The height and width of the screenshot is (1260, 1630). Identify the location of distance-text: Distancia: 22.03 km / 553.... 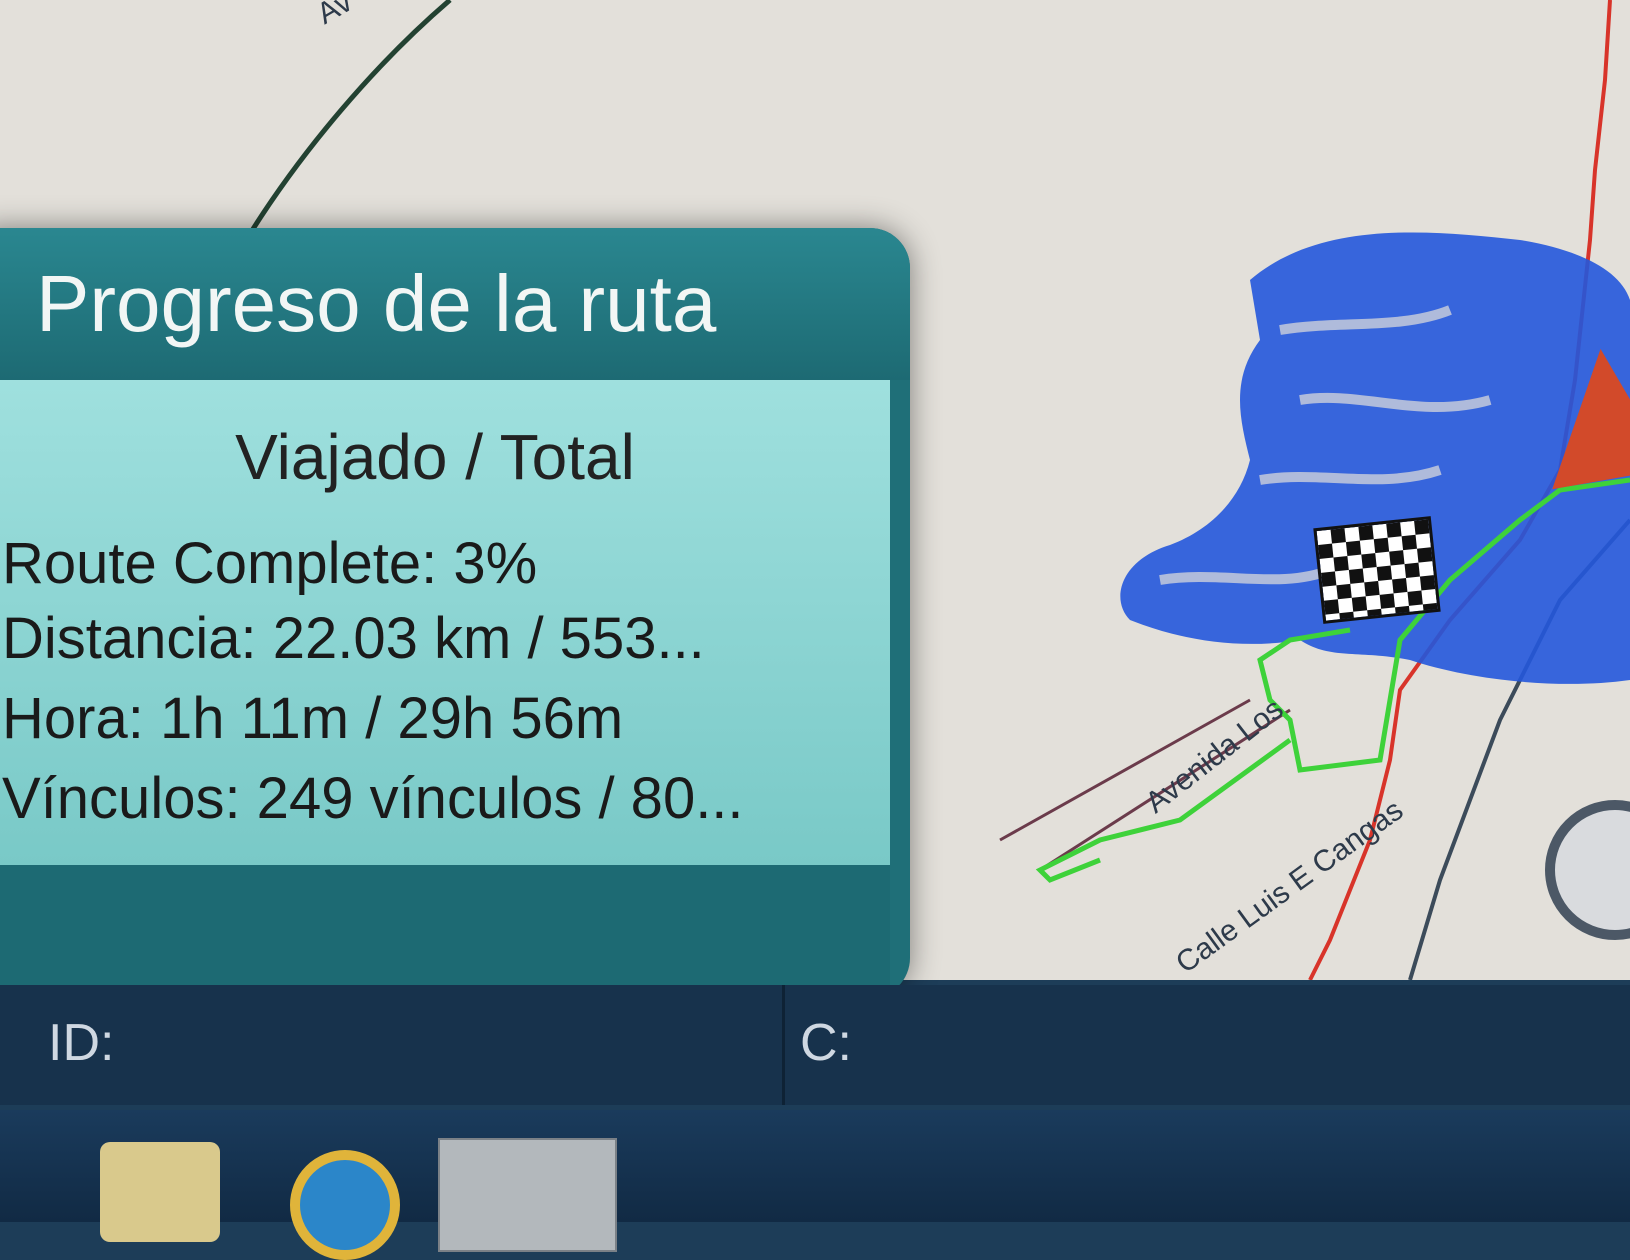
(353, 638).